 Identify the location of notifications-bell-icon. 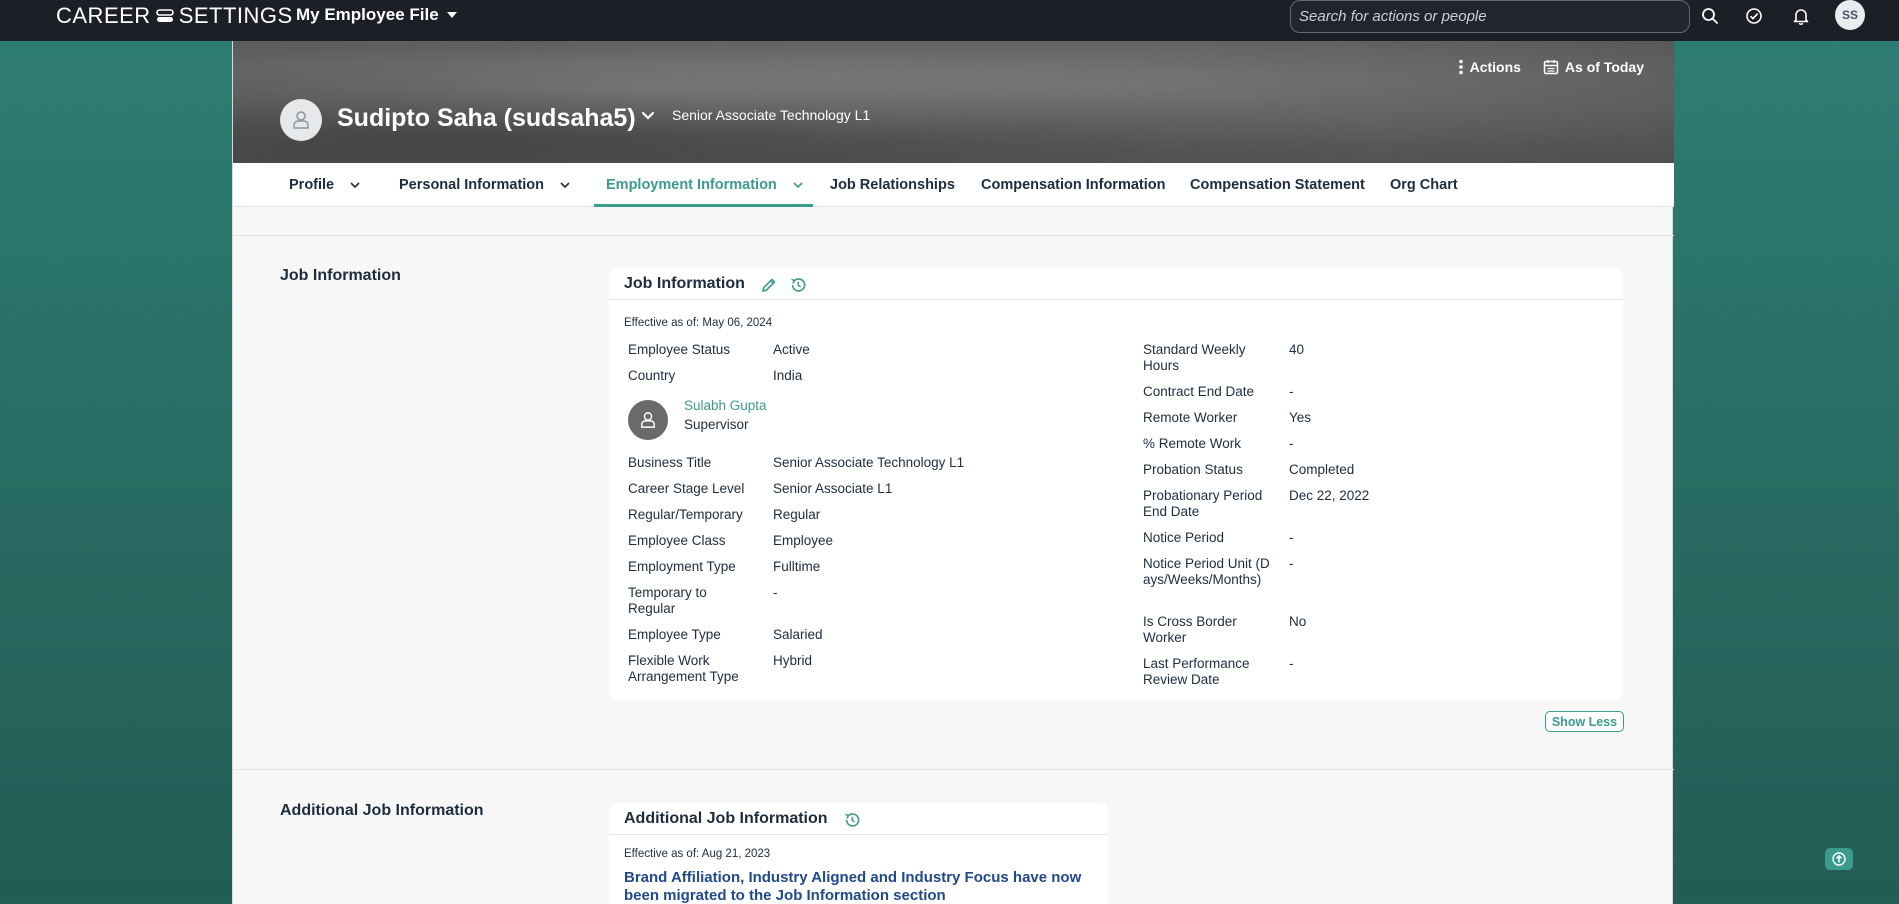
(1801, 16).